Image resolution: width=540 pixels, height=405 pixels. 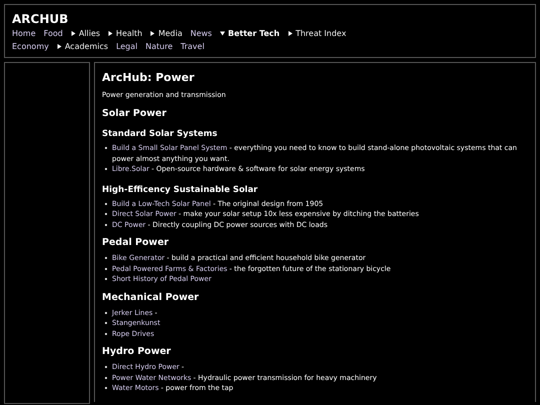 I want to click on site-title: ARCHUB, so click(x=270, y=19).